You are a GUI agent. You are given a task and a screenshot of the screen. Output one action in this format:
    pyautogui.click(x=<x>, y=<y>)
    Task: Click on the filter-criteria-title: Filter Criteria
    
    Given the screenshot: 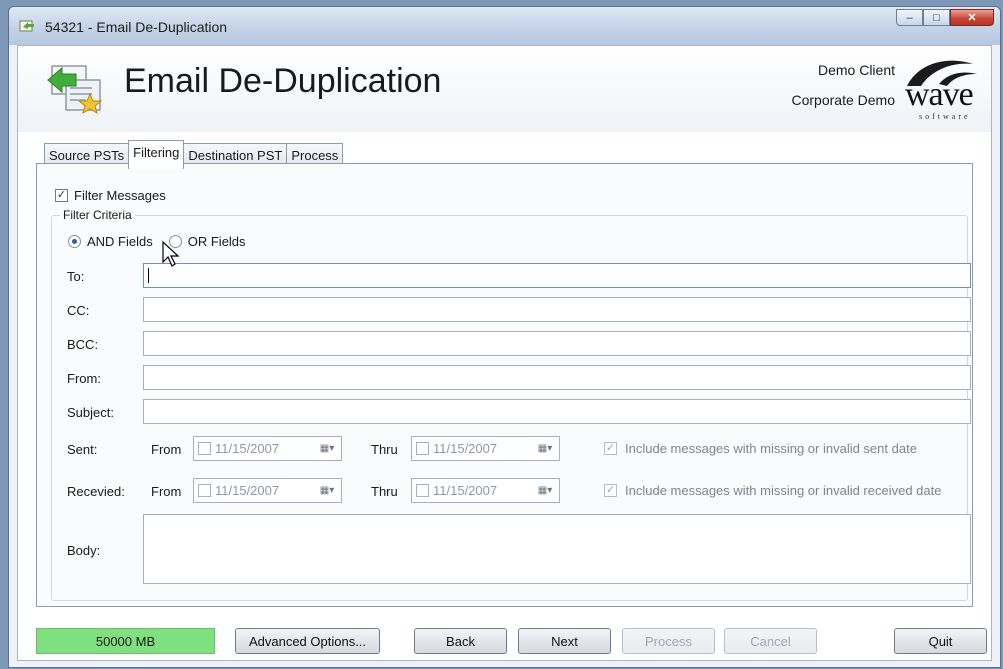 What is the action you would take?
    pyautogui.click(x=97, y=215)
    